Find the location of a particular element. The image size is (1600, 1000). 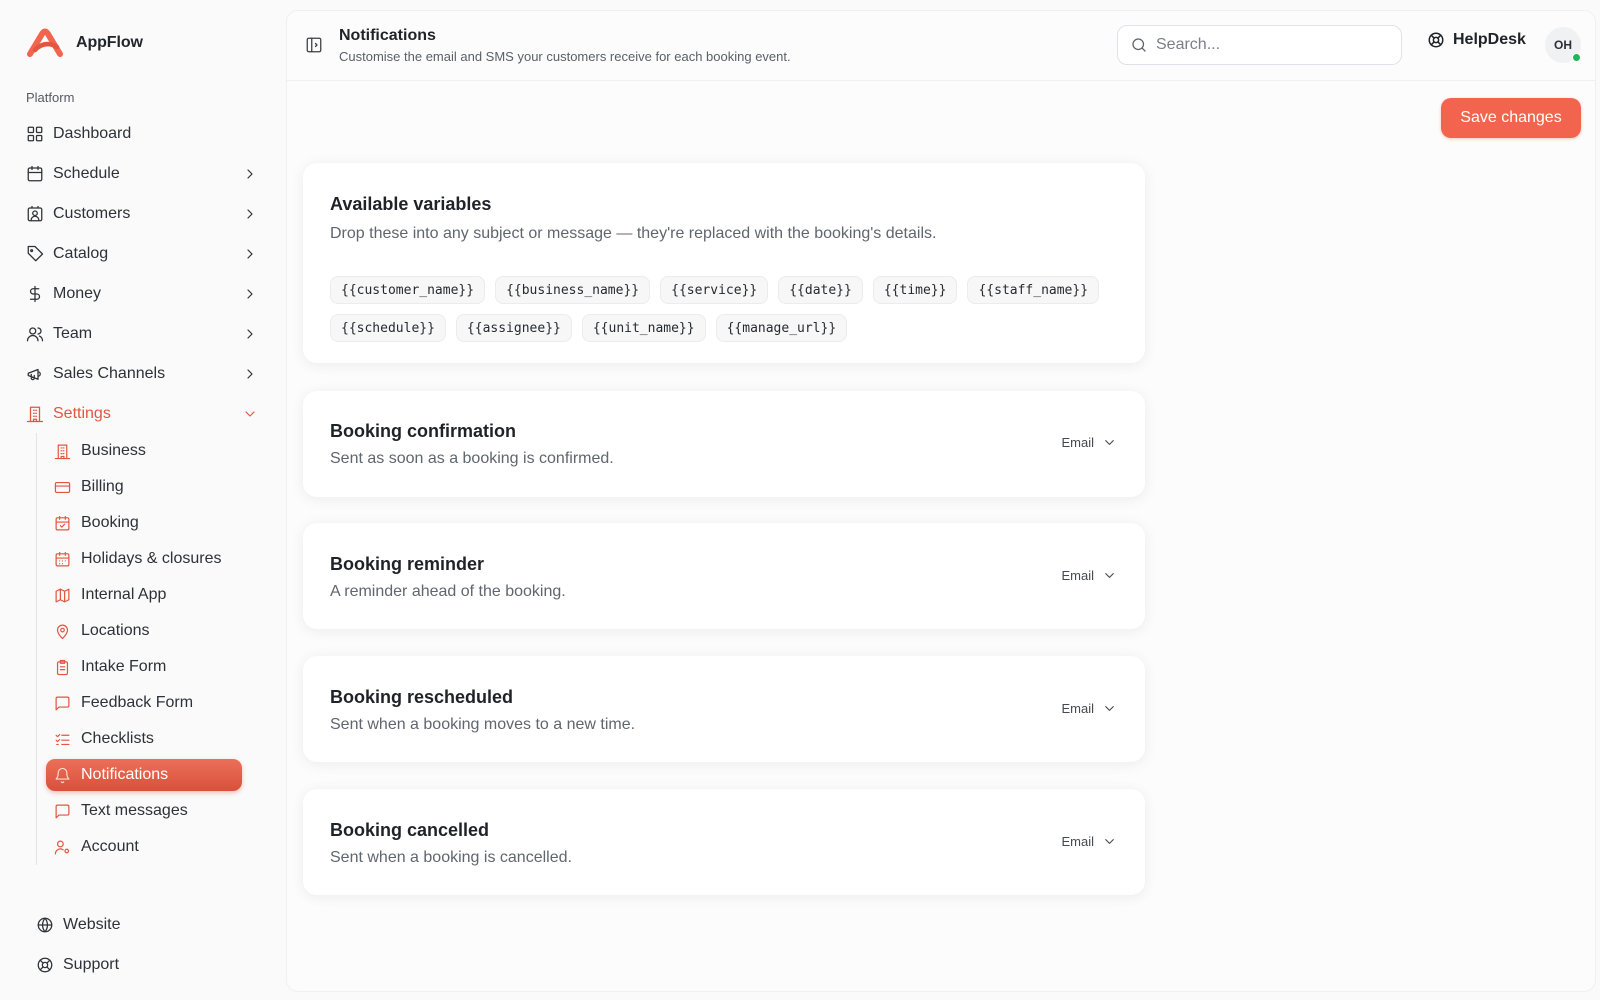

variable-chip: {{manage_url}} is located at coordinates (781, 328).